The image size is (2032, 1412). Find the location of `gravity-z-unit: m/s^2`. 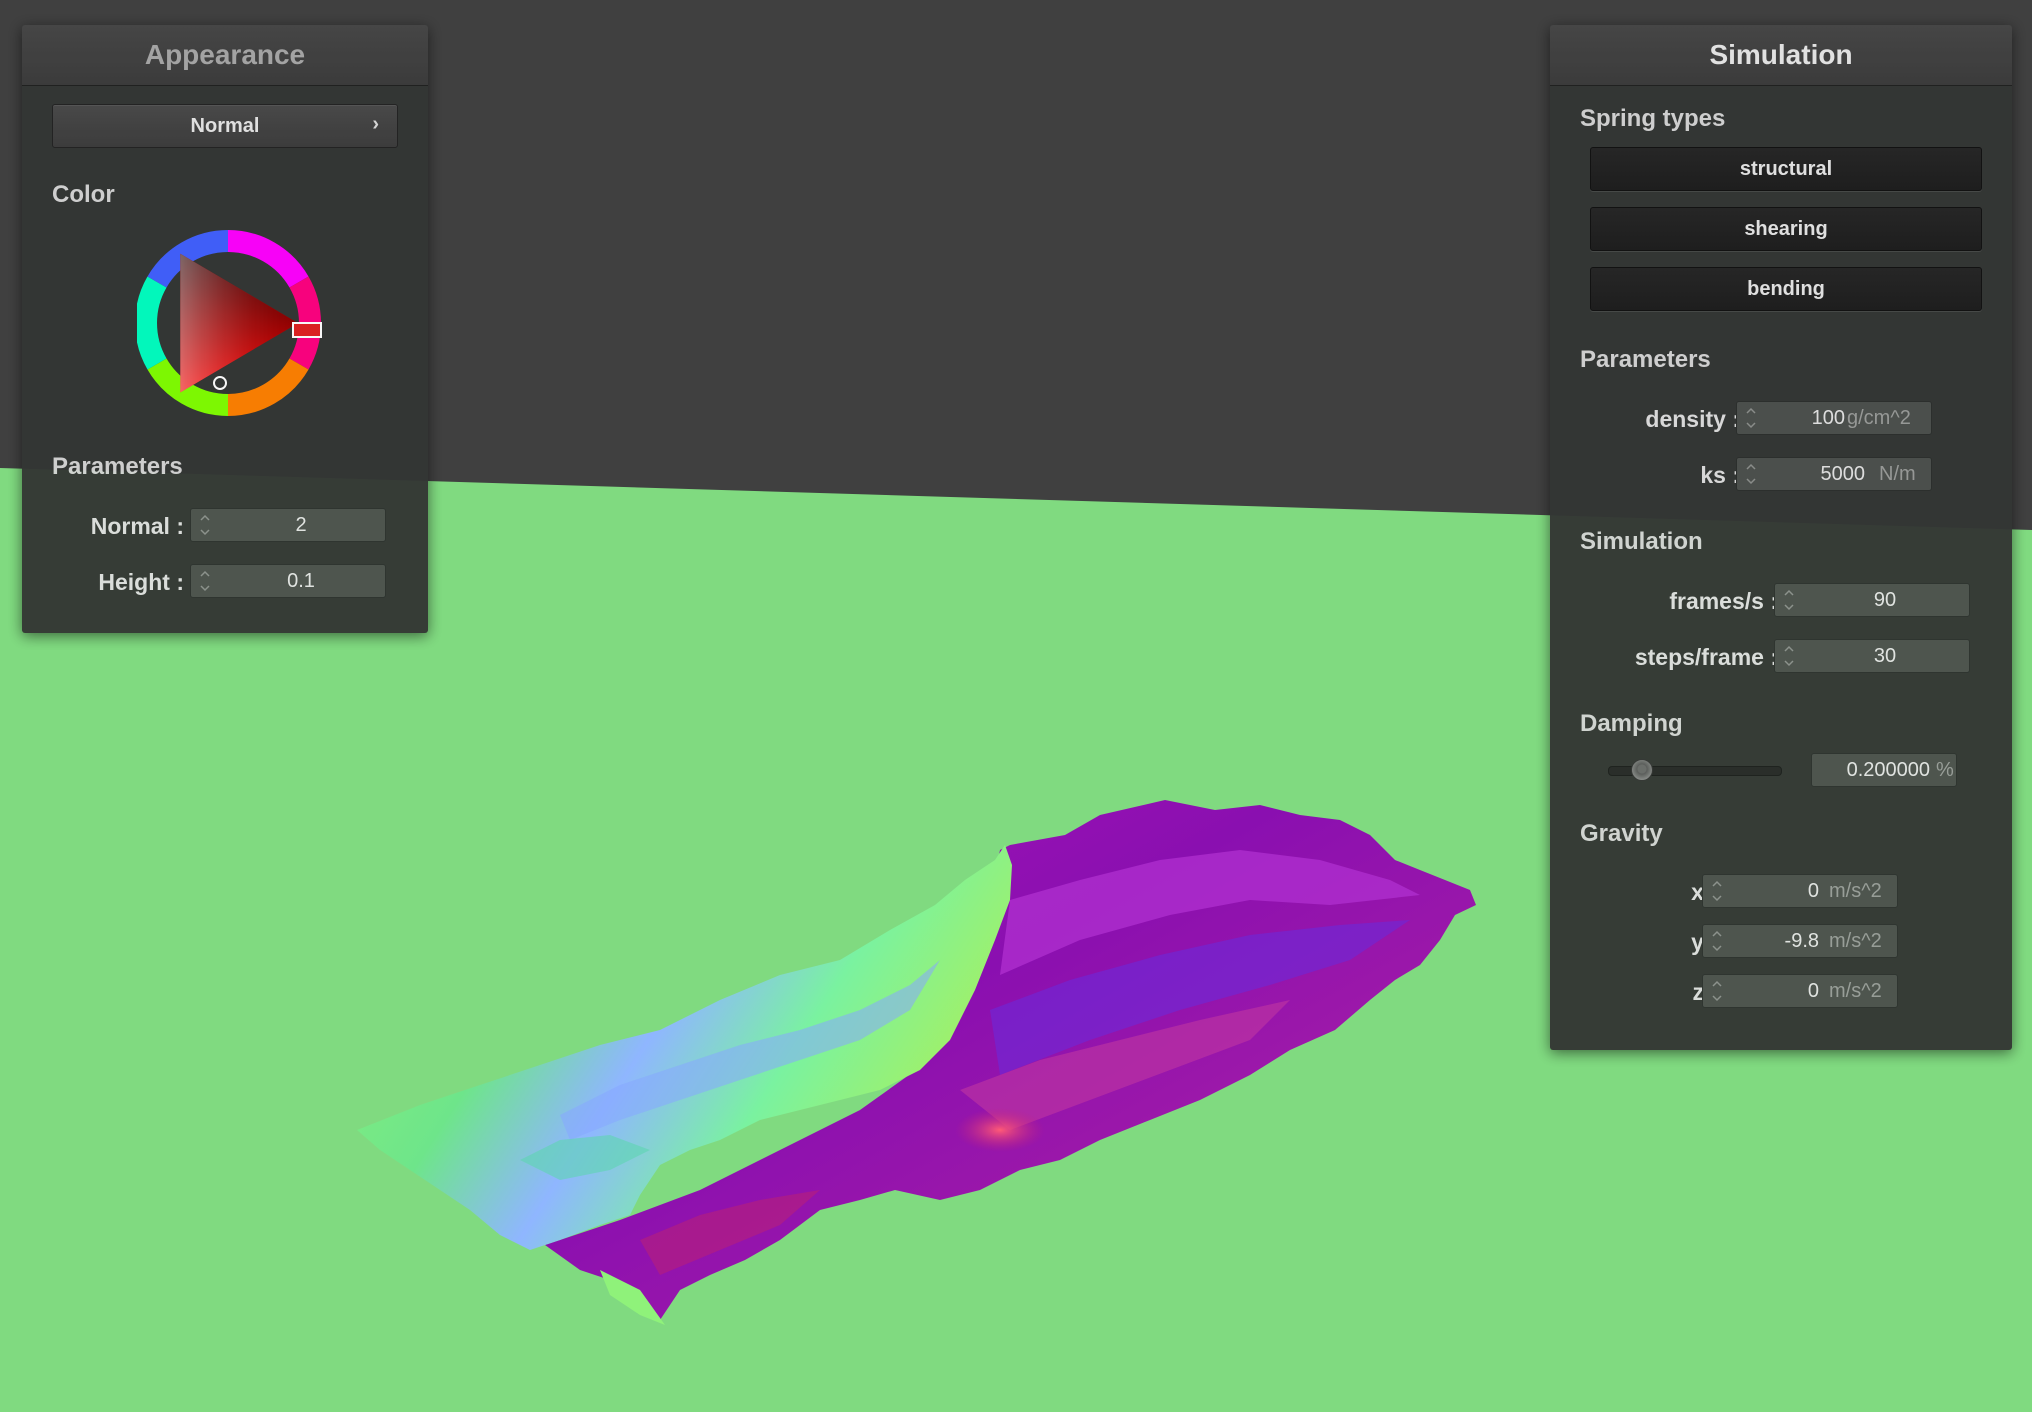

gravity-z-unit: m/s^2 is located at coordinates (1855, 991).